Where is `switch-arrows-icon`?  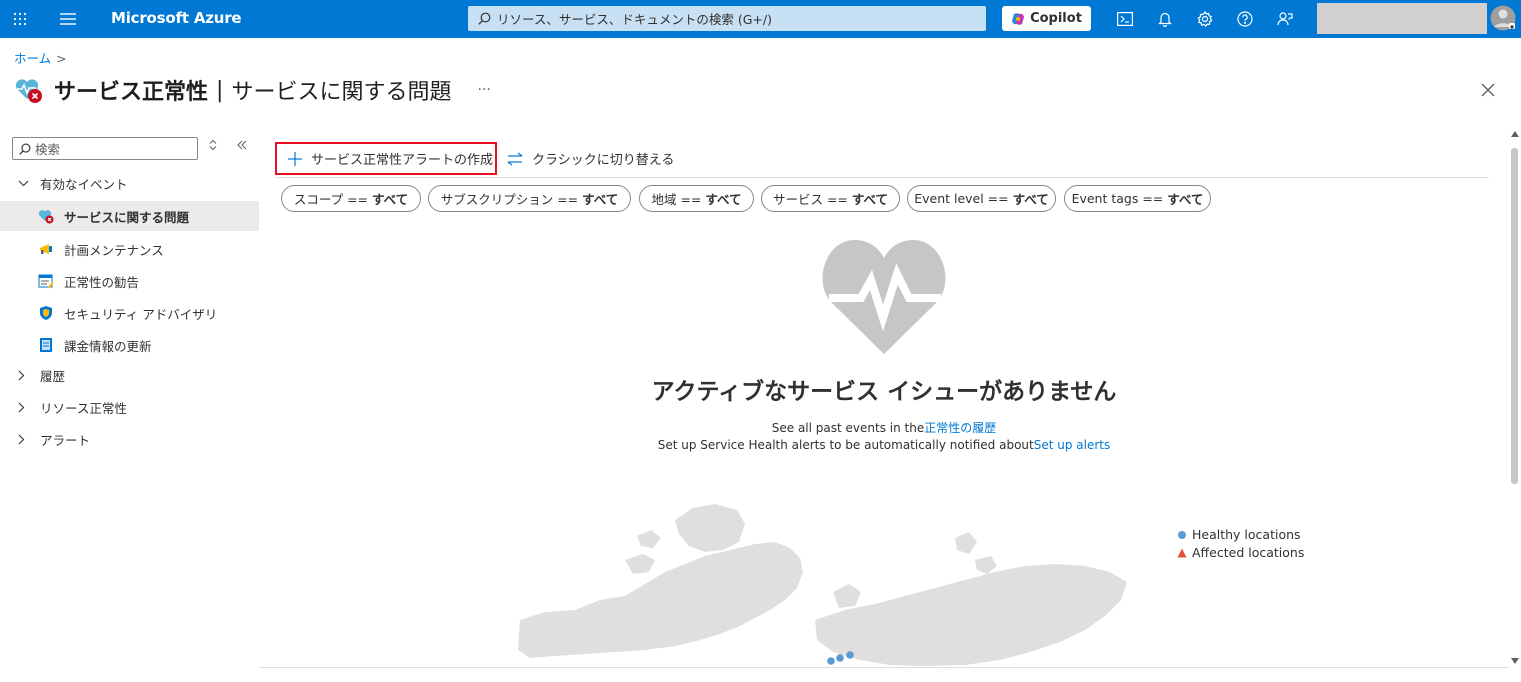 switch-arrows-icon is located at coordinates (515, 158).